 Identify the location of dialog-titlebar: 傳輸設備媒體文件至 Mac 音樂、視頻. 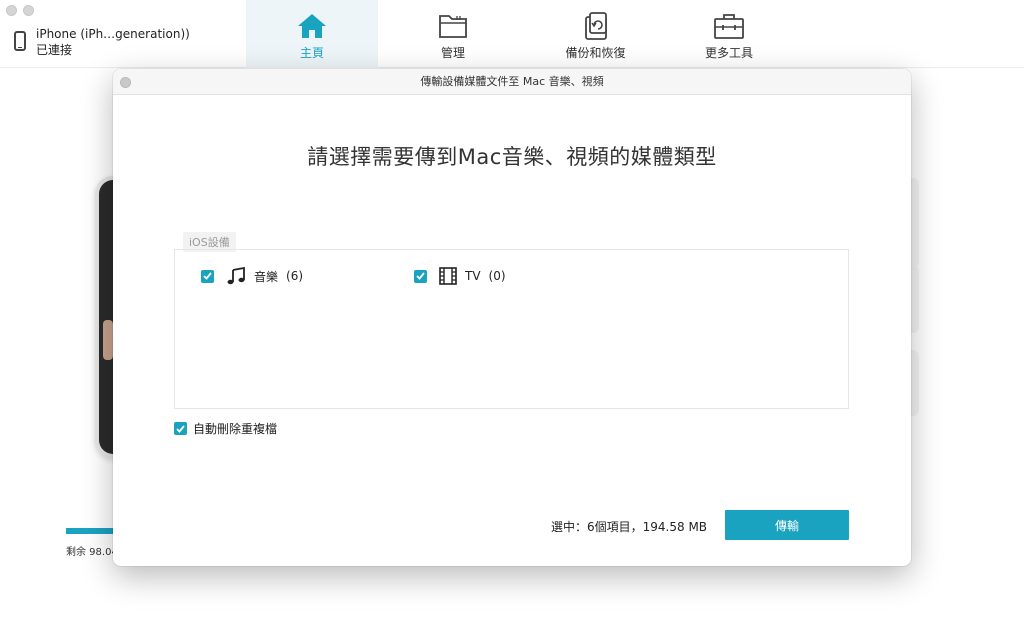
(512, 82).